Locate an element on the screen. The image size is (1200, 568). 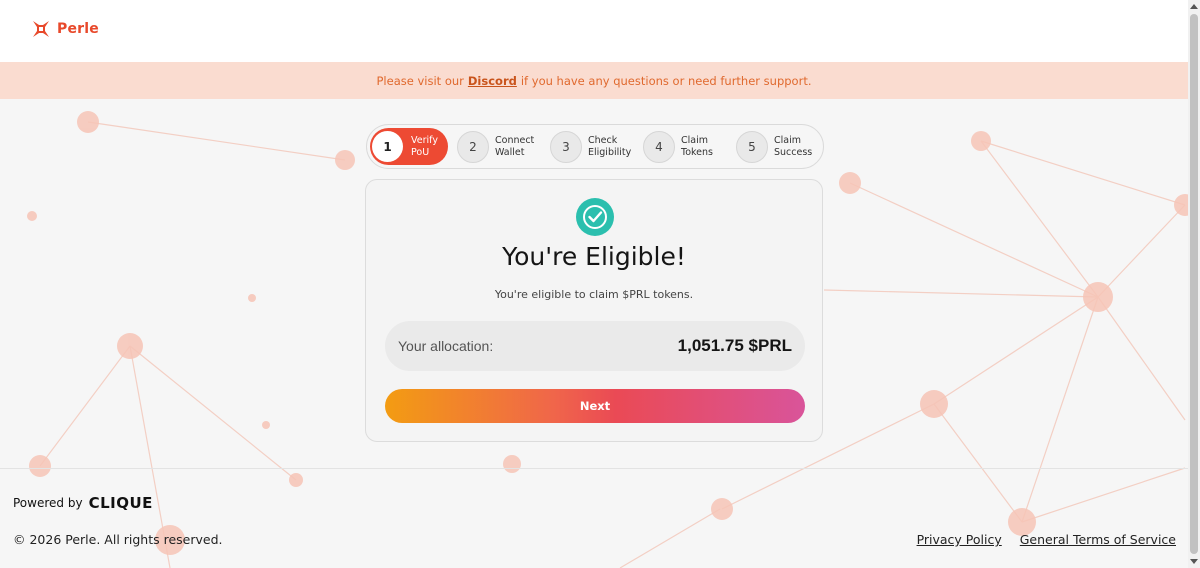
banner-prefix: Please visit our is located at coordinates (420, 80).